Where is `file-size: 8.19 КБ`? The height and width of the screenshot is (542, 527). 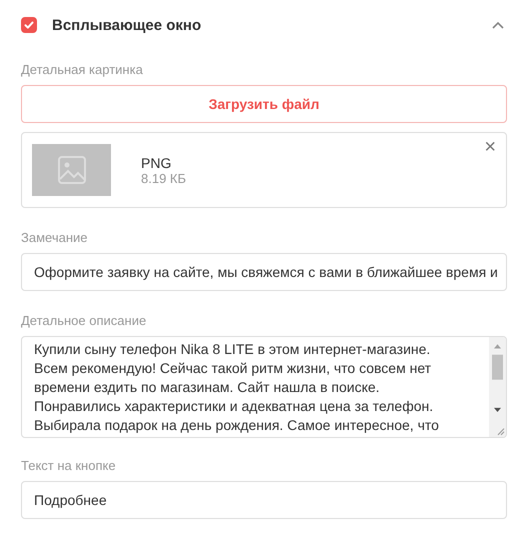 file-size: 8.19 КБ is located at coordinates (163, 178).